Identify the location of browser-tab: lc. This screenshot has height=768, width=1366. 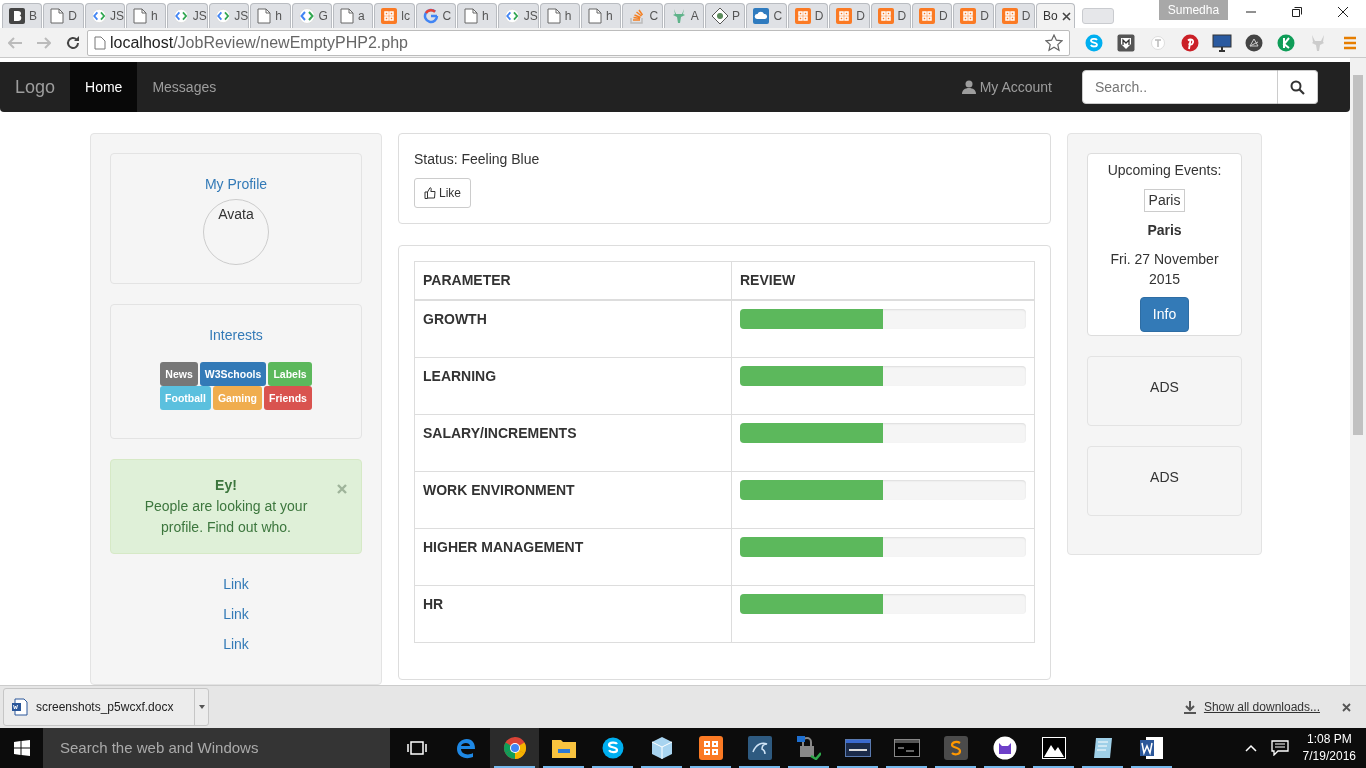
(394, 15).